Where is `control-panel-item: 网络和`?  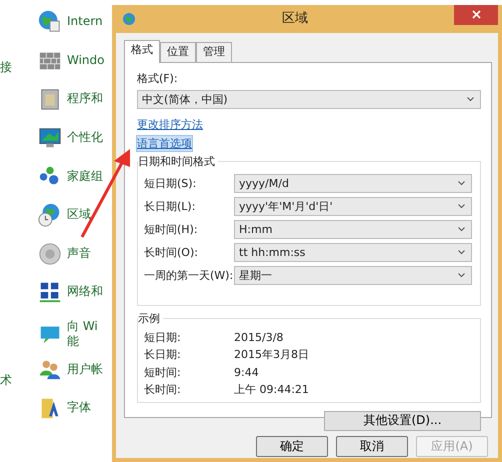 control-panel-item: 网络和 is located at coordinates (85, 292).